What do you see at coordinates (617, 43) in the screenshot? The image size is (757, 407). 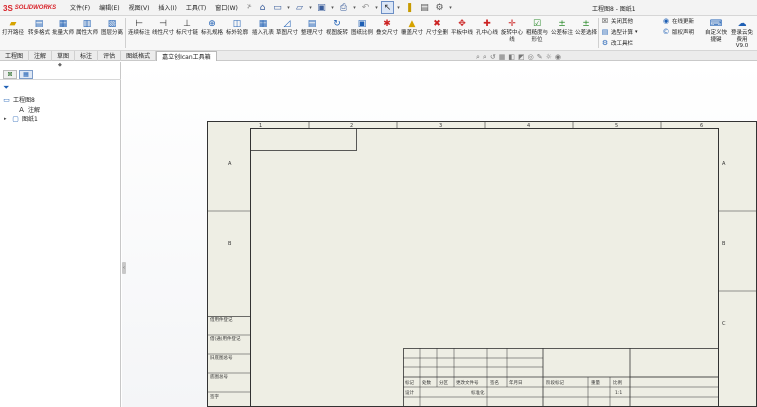 I see `modify-toolbar-button: ⚙ 改工具栏` at bounding box center [617, 43].